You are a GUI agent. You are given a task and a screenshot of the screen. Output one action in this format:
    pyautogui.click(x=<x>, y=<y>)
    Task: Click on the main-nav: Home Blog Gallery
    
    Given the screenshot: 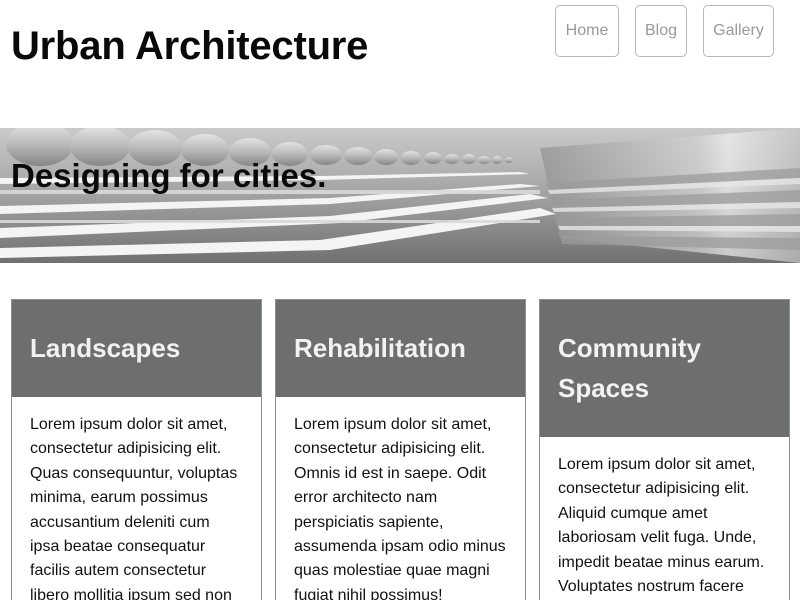 What is the action you would take?
    pyautogui.click(x=664, y=31)
    